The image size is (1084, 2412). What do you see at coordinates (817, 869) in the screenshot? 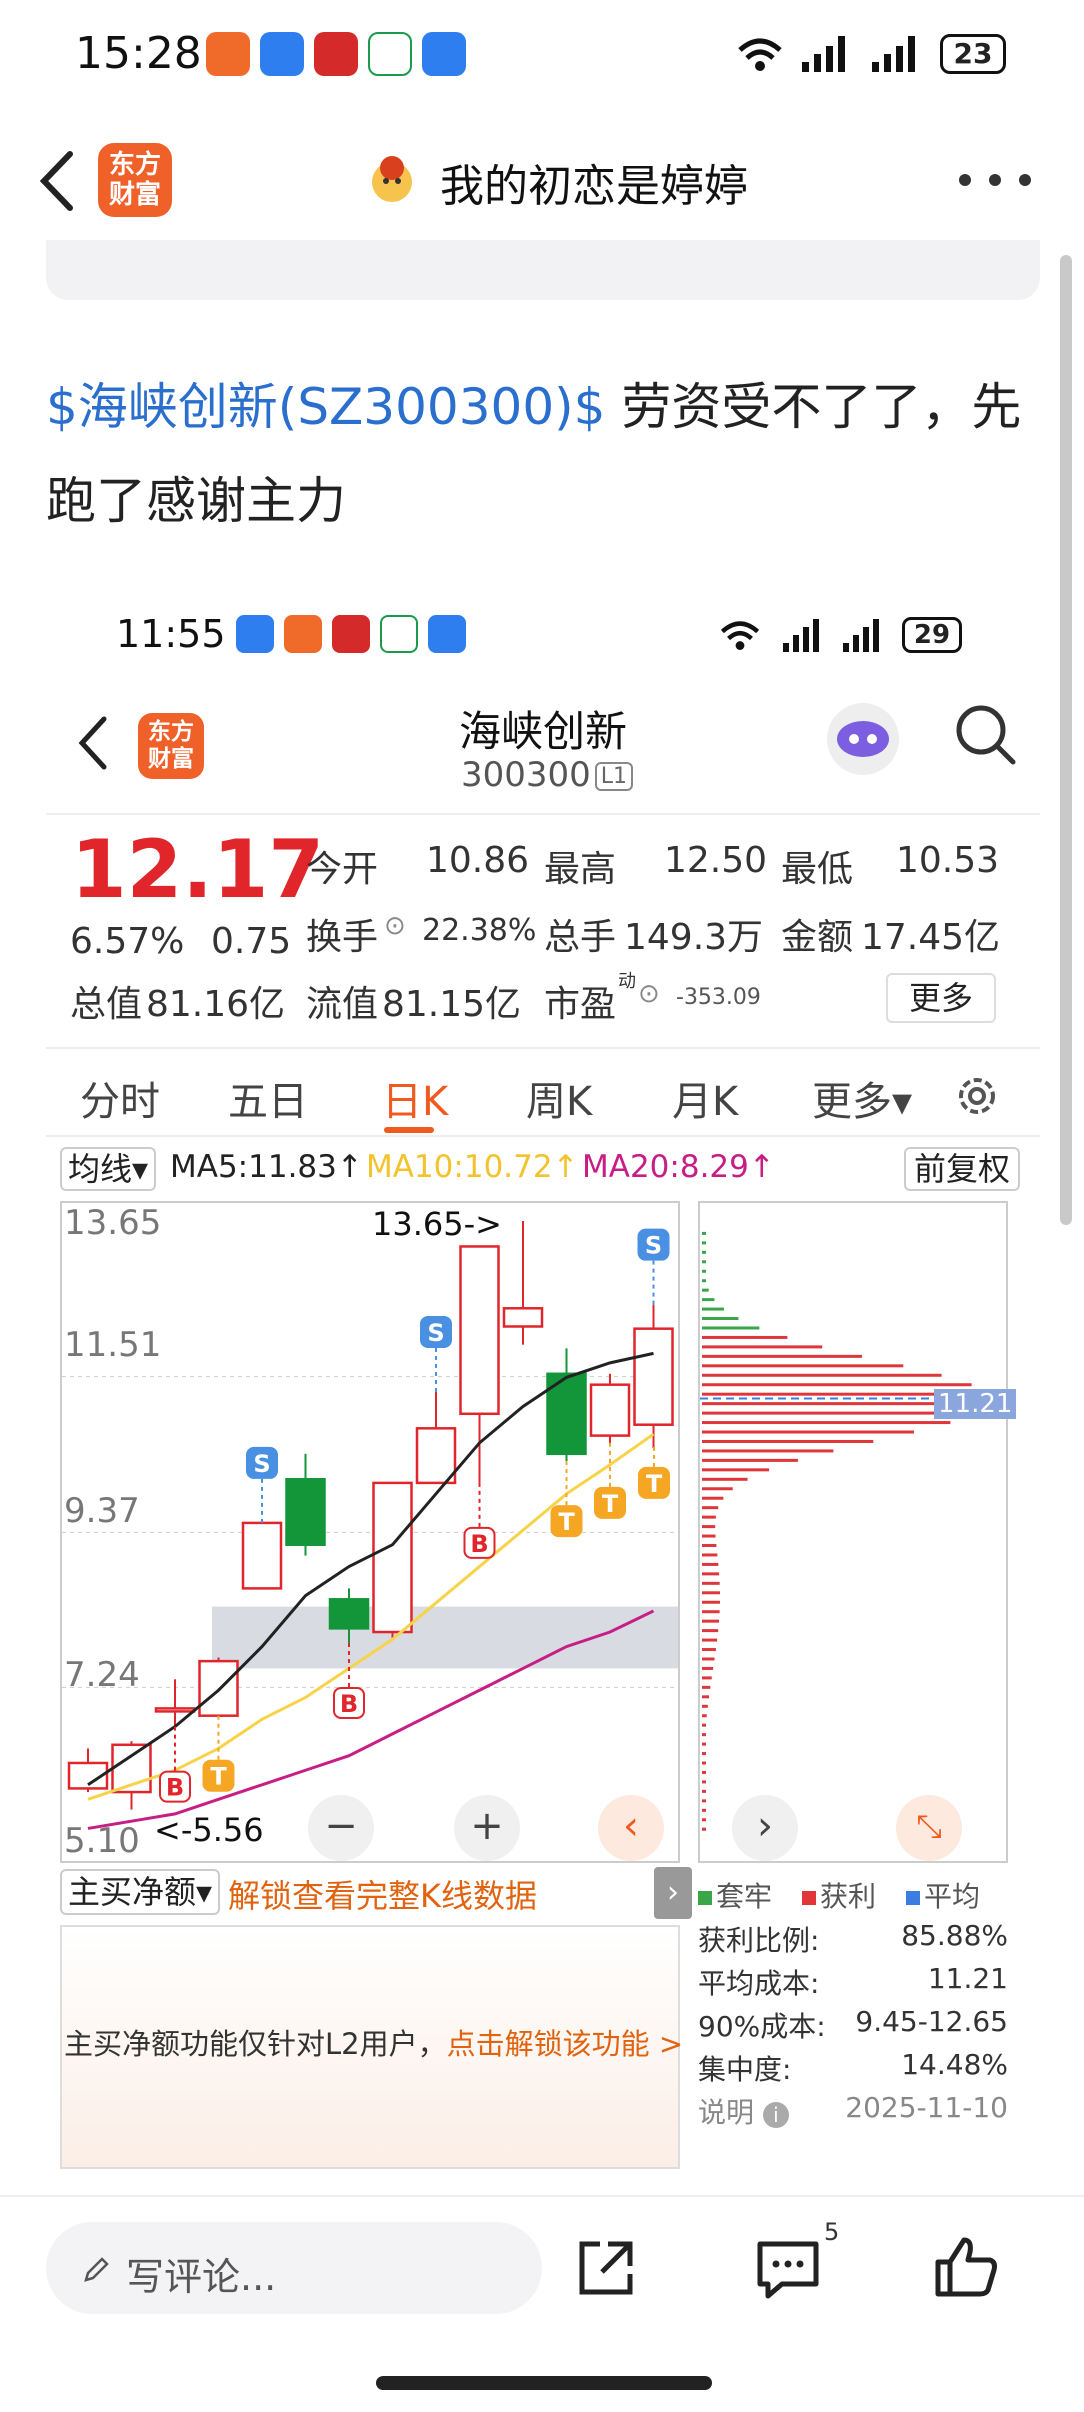
I see `low-label: 最低` at bounding box center [817, 869].